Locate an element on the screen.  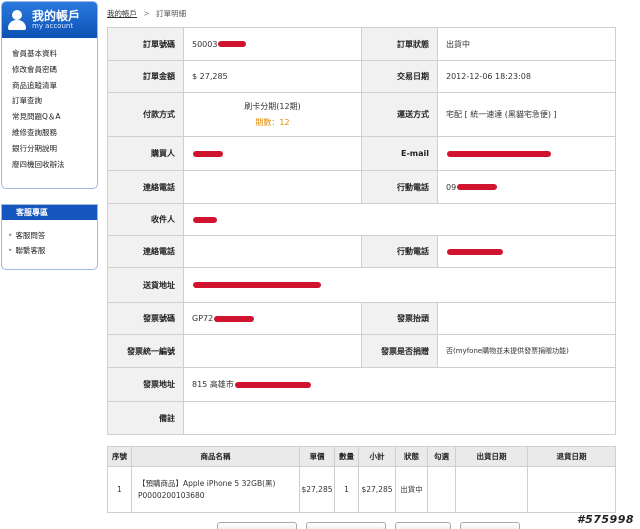
service-item-qa: • 客服問答 is located at coordinates (52, 235).